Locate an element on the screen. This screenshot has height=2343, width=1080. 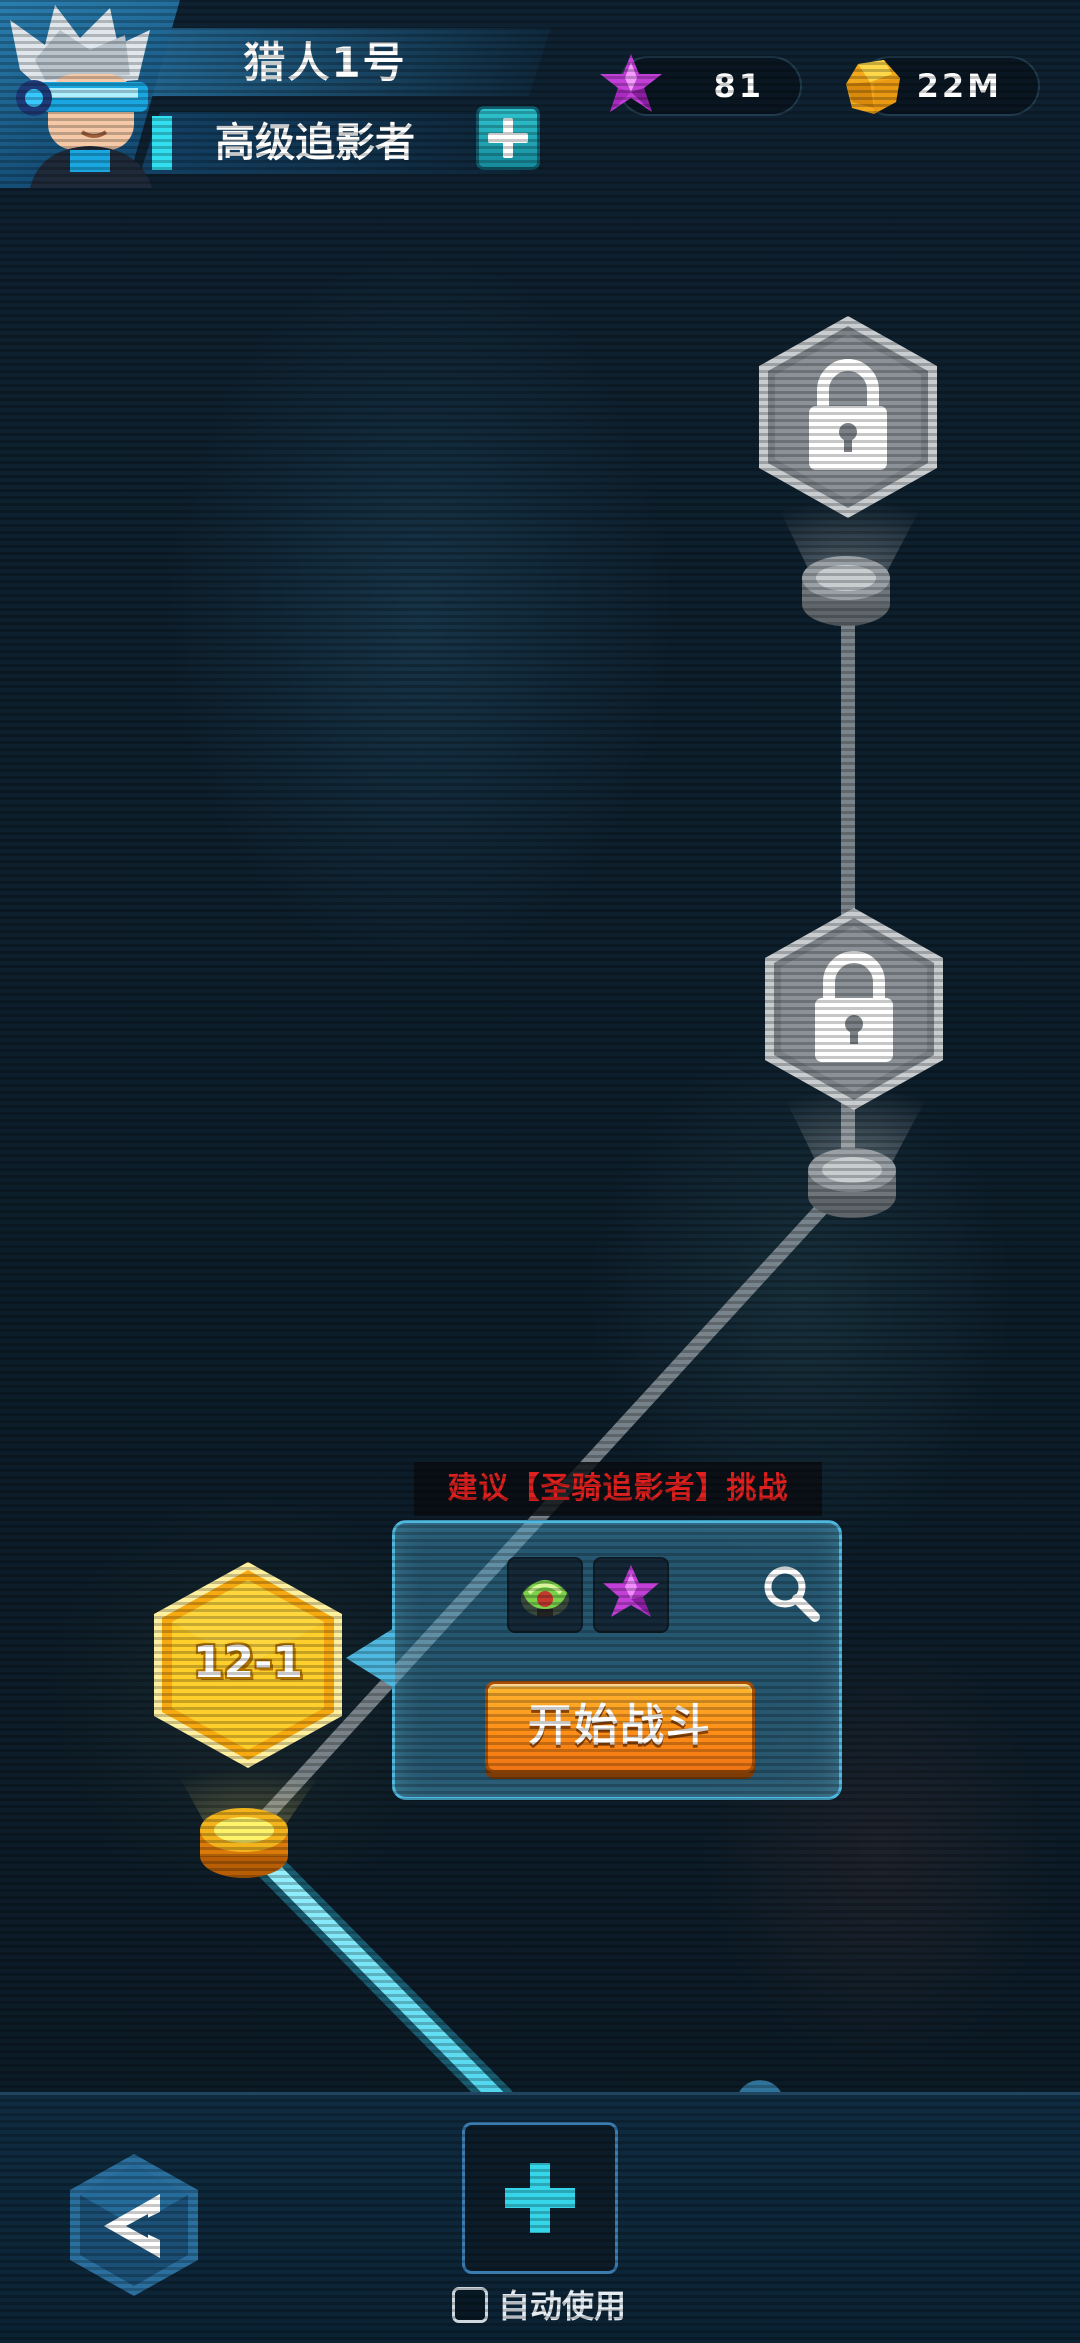
level-number-label: 12-1 is located at coordinates (248, 1662).